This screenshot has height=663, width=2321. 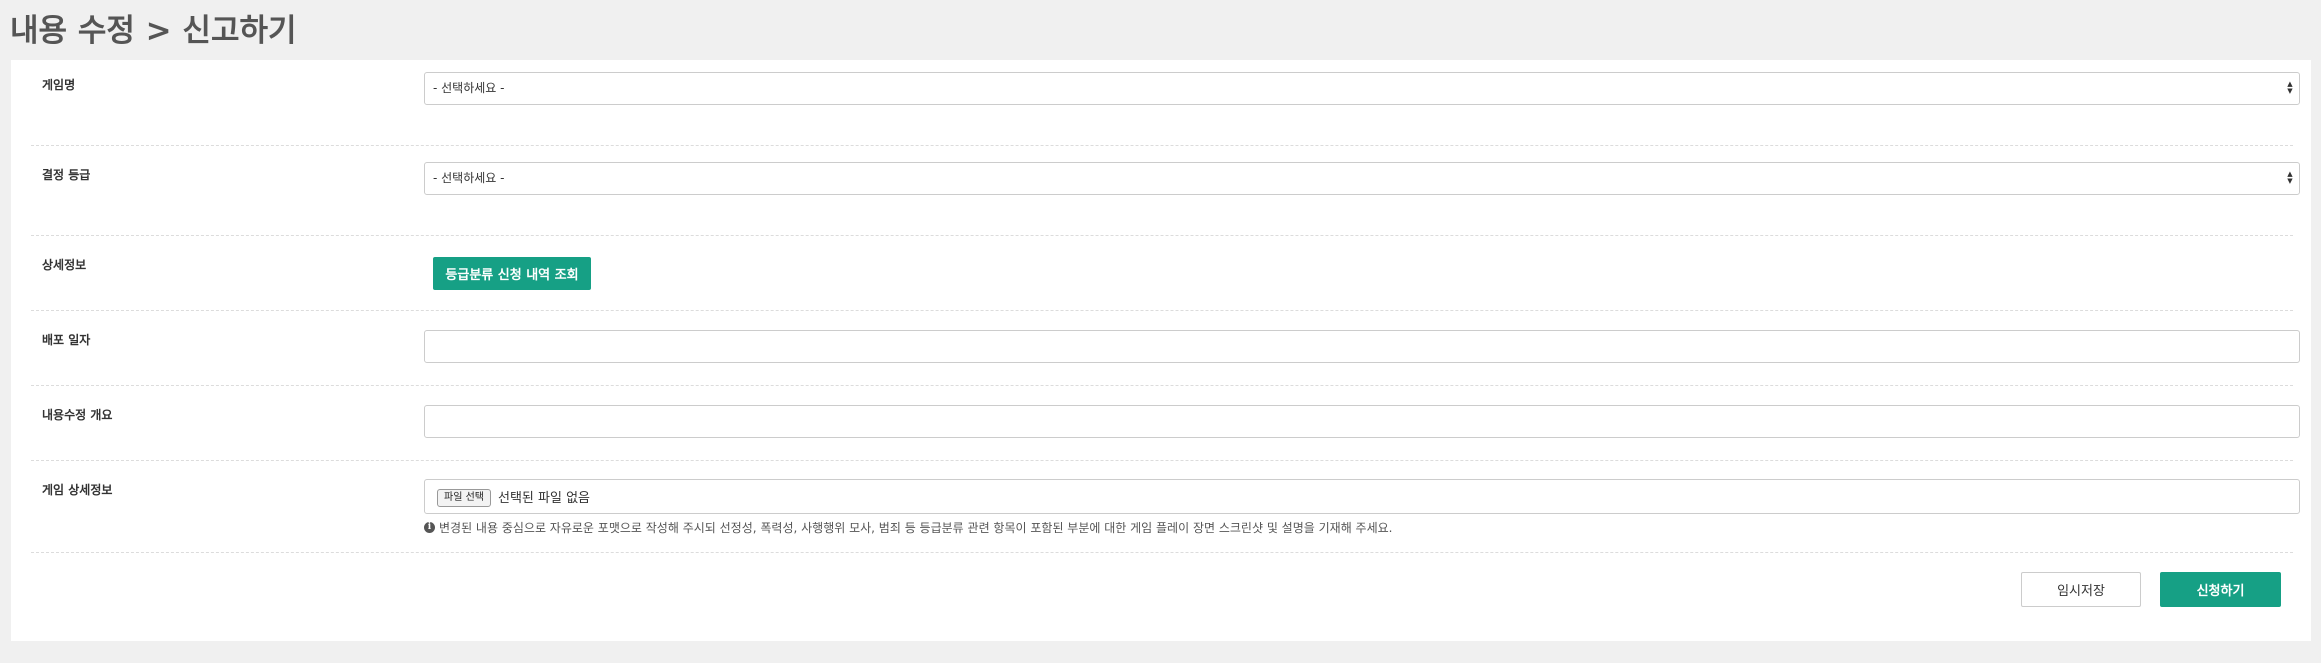 I want to click on row-summary: 내용수정 개요, so click(x=1165, y=423).